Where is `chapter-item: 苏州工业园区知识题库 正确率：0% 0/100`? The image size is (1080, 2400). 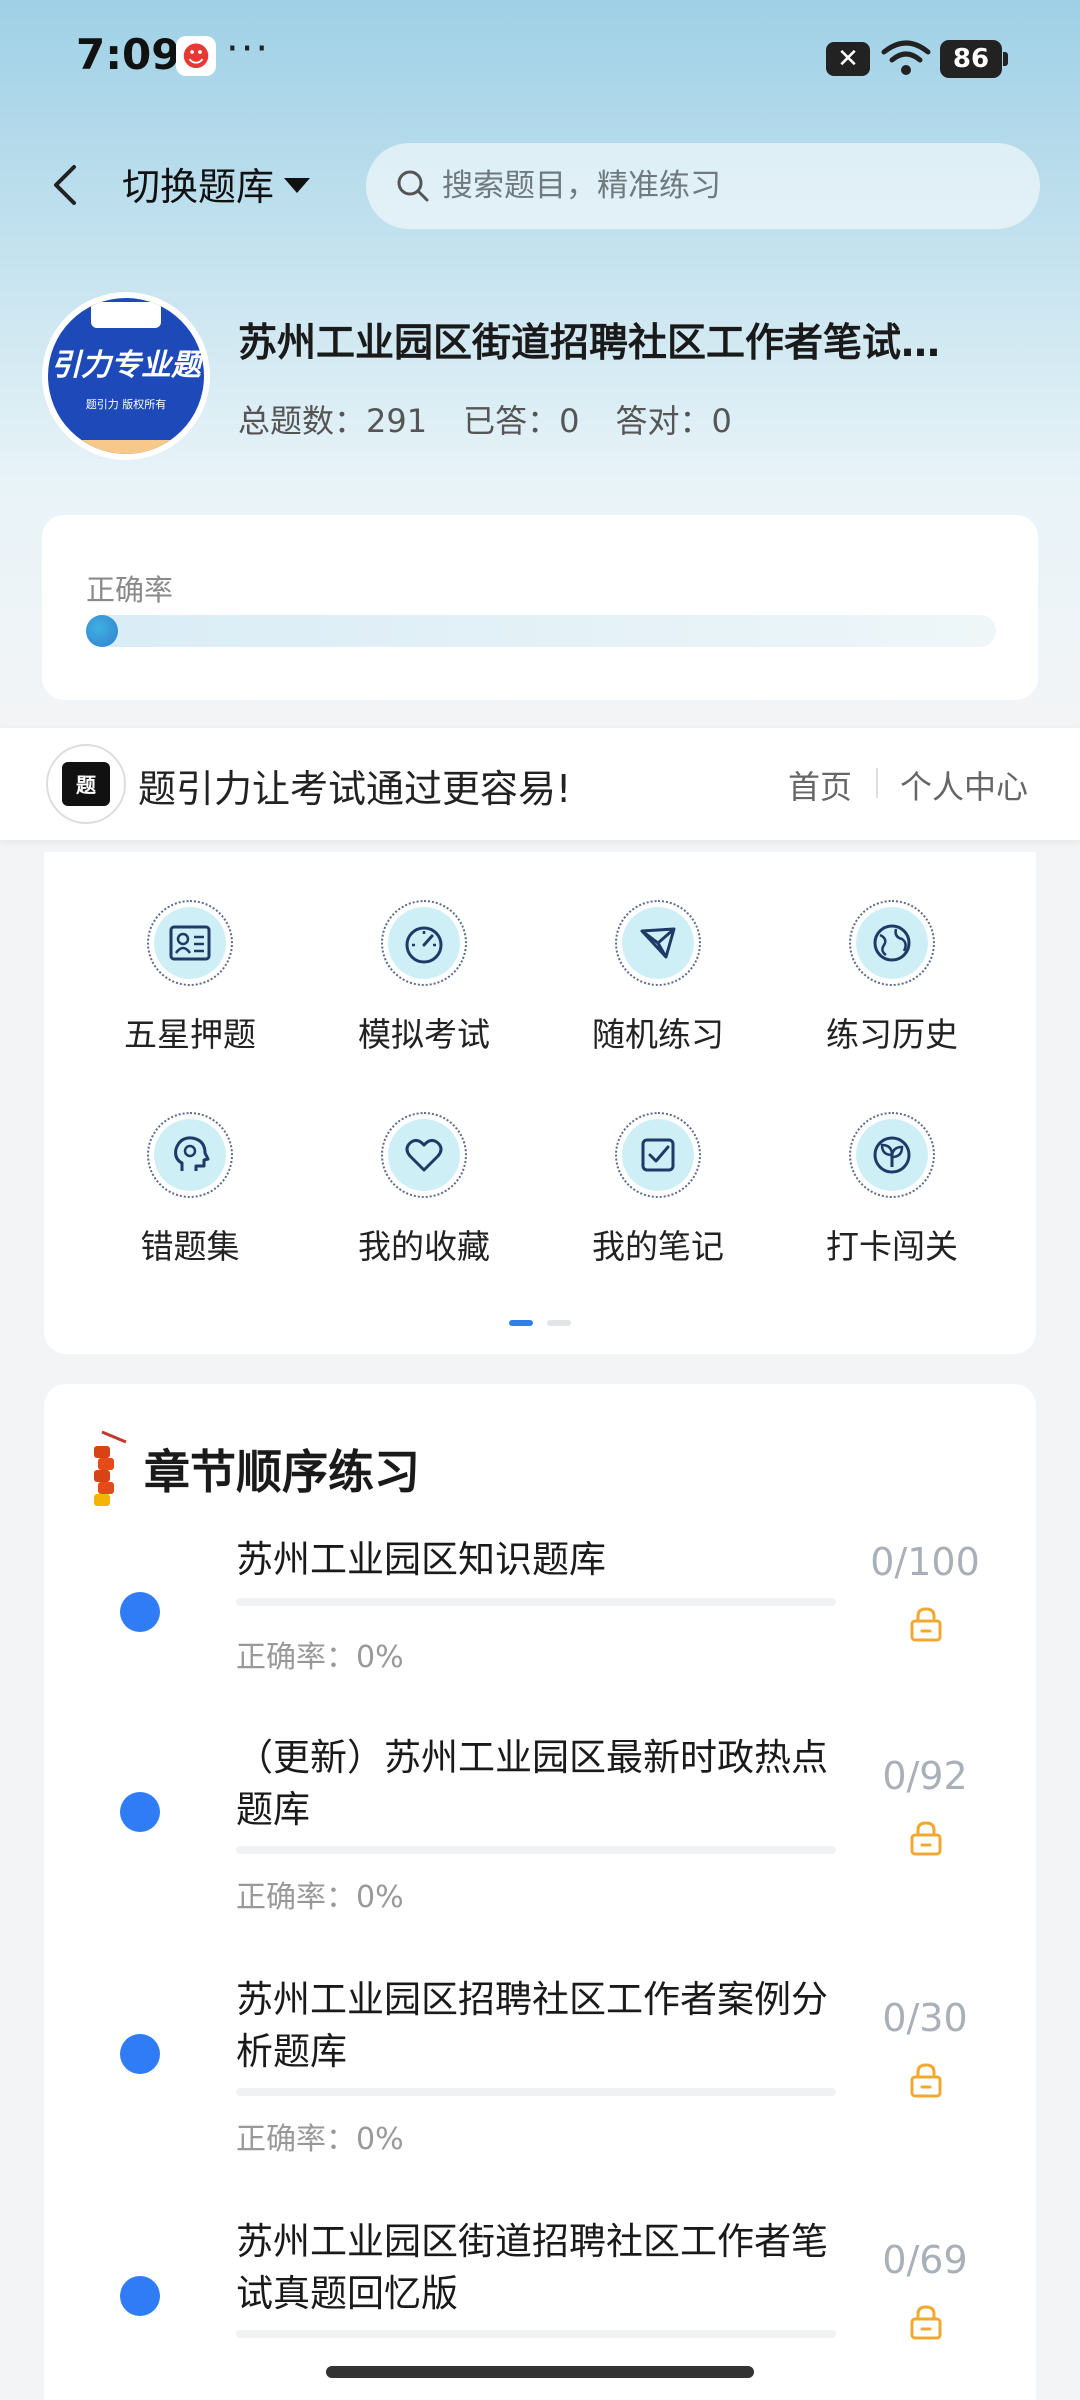 chapter-item: 苏州工业园区知识题库 正确率：0% 0/100 is located at coordinates (540, 1634).